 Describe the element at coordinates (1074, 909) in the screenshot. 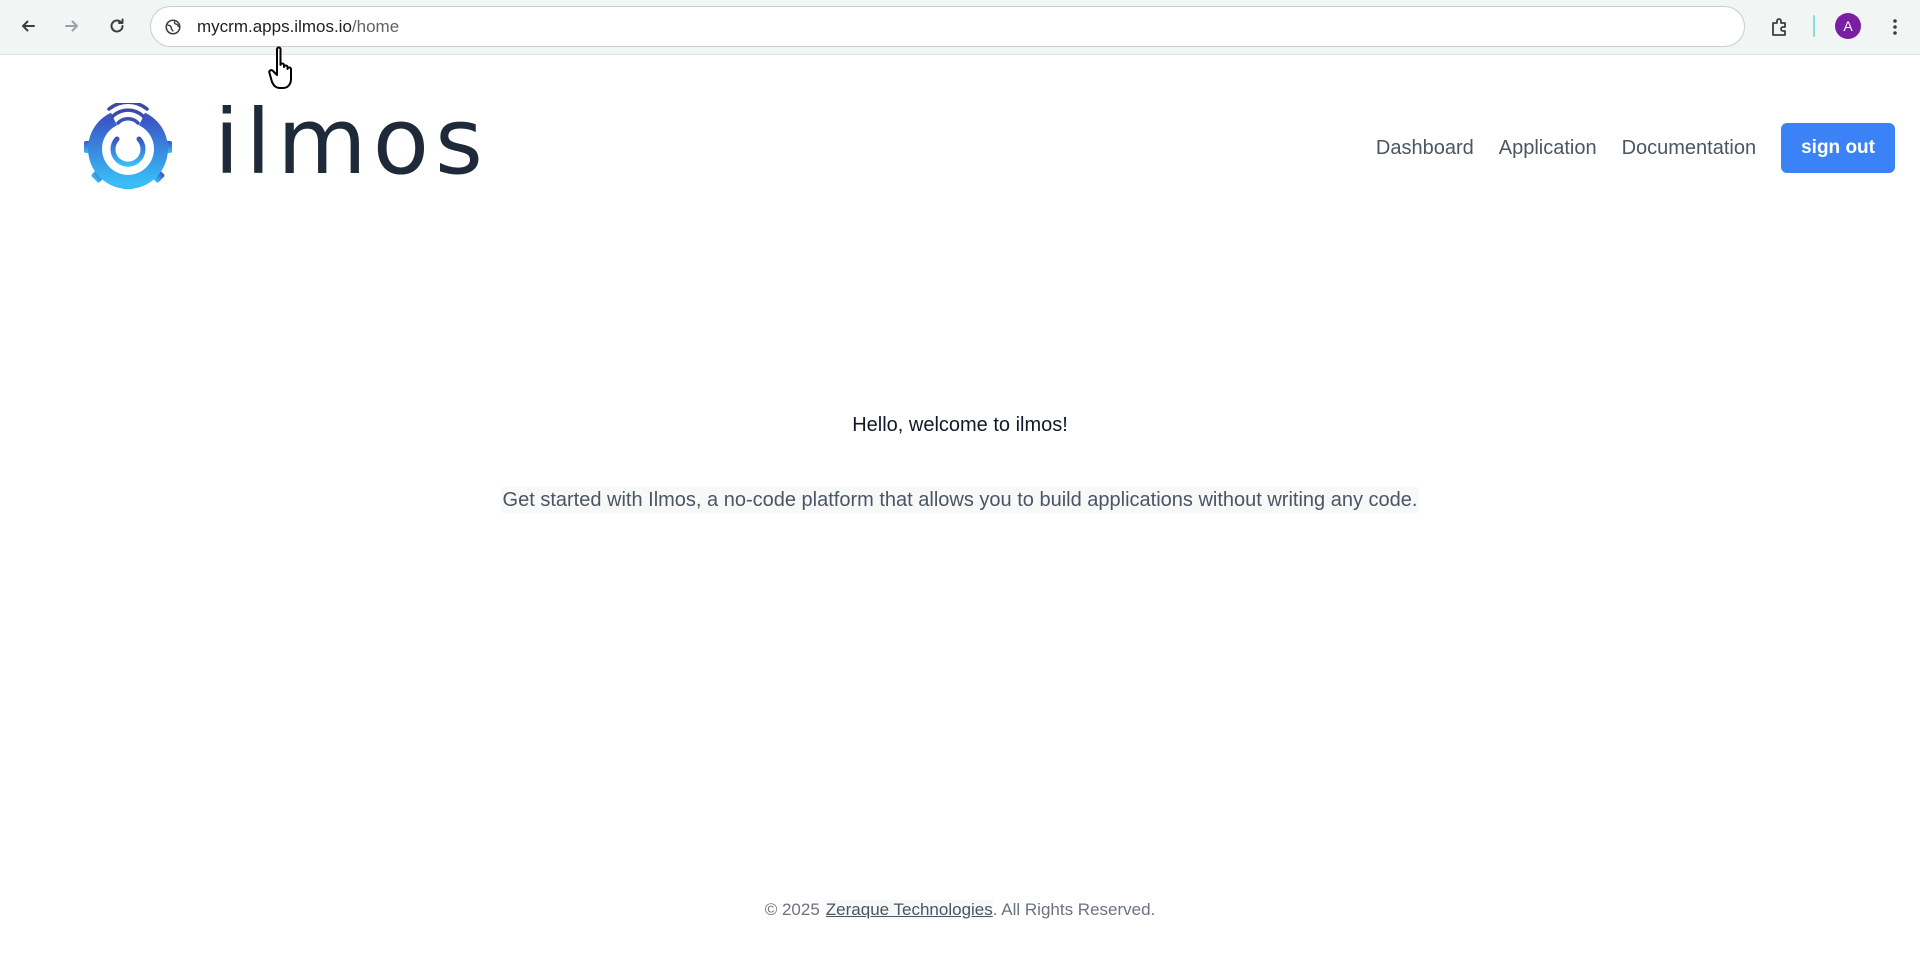

I see `rights-text: . All Rights Reserved.` at that location.